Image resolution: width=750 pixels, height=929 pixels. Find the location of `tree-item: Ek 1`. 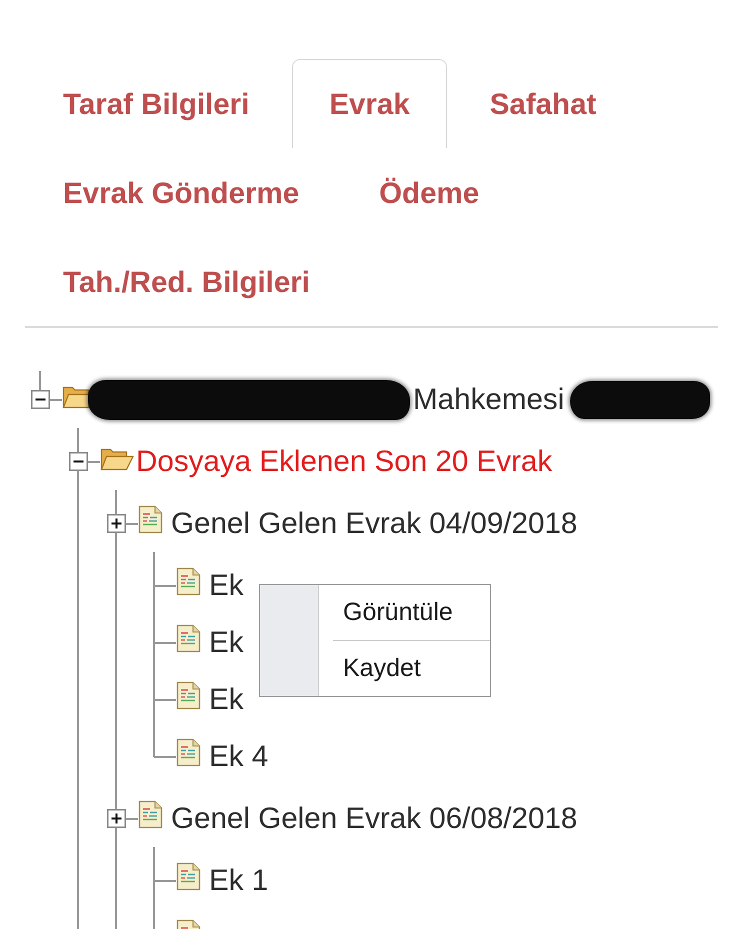

tree-item: Ek 1 is located at coordinates (238, 880).